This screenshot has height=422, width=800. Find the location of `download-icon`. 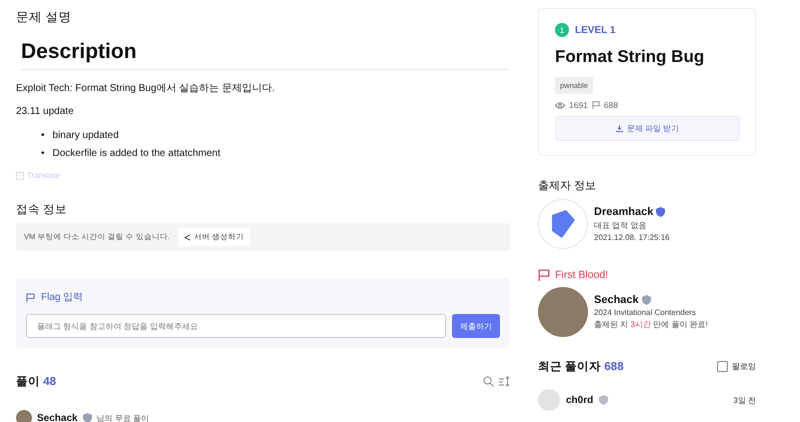

download-icon is located at coordinates (619, 128).